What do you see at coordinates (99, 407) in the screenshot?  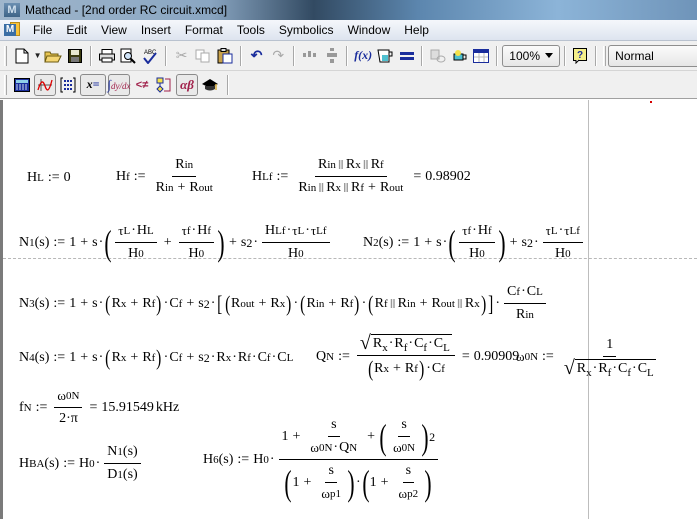 I see `equation-fN: fN := ω 0N 2·π = 15.91549 kHz` at bounding box center [99, 407].